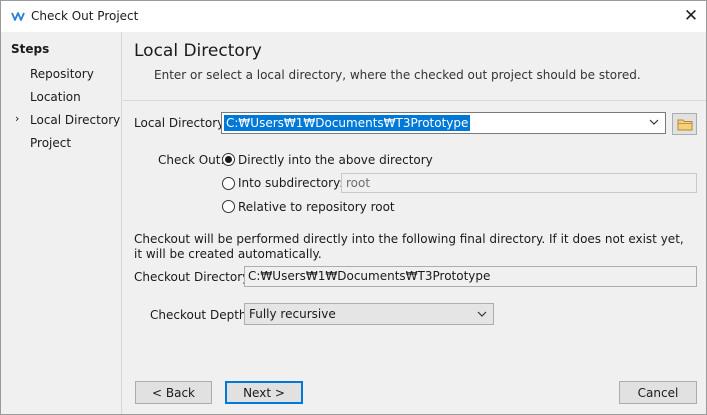 The image size is (707, 415). Describe the element at coordinates (369, 314) in the screenshot. I see `checkout-depth-select: Fully recursive` at that location.